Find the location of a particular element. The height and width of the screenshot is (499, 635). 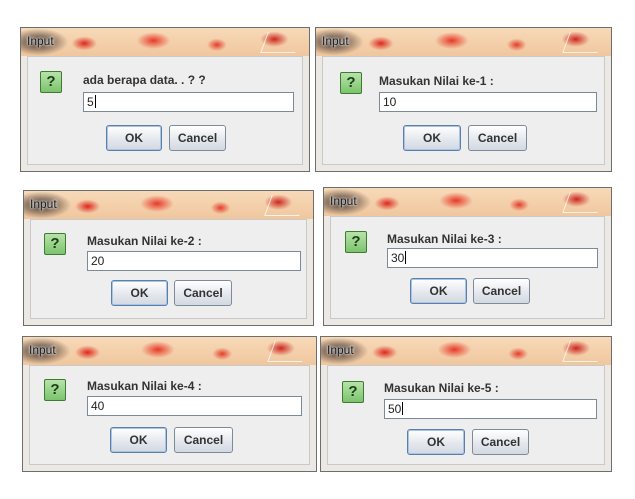

prompt-label: Masukan Nilai ke-1 : is located at coordinates (436, 81).